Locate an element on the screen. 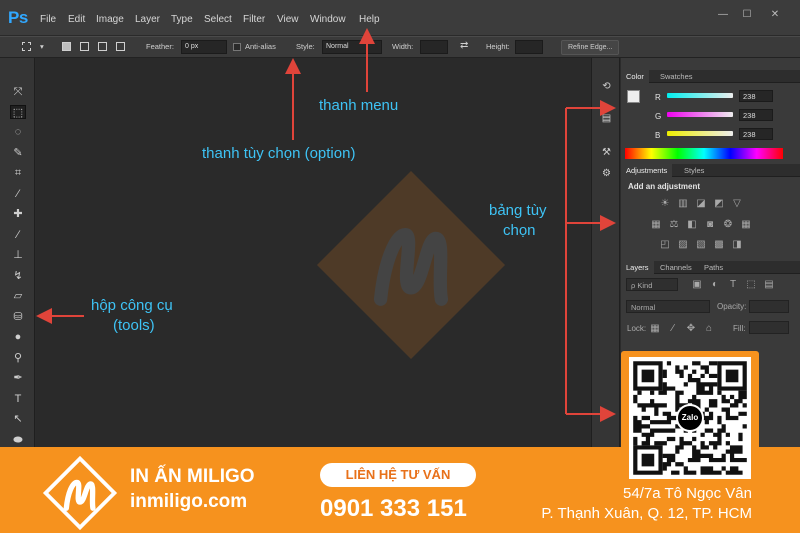  close-button: ✕ is located at coordinates (775, 14).